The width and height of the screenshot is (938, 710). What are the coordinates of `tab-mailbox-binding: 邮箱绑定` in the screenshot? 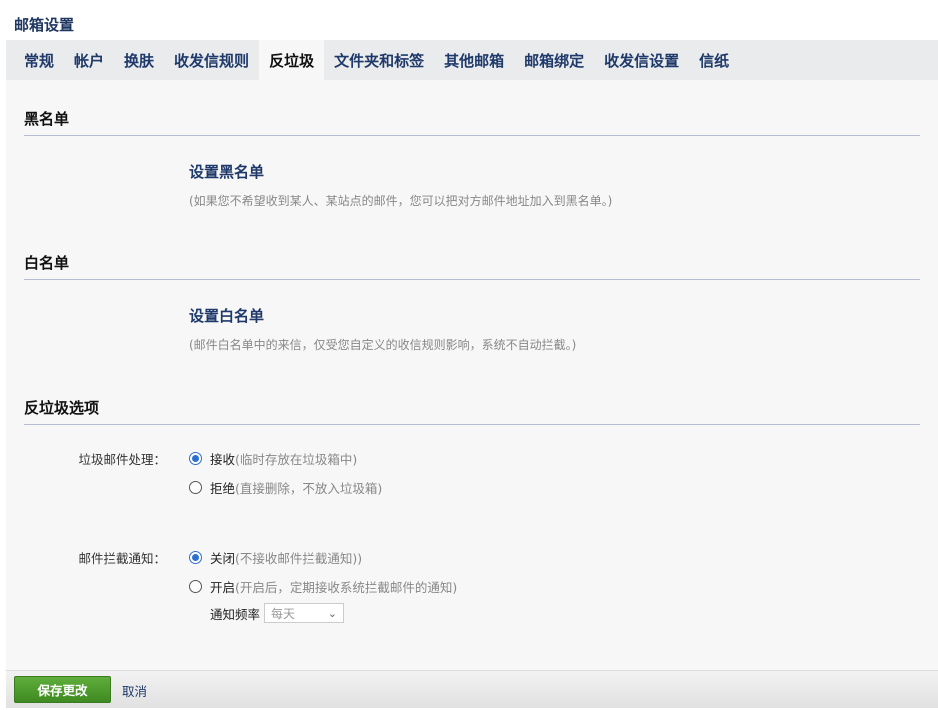 It's located at (554, 60).